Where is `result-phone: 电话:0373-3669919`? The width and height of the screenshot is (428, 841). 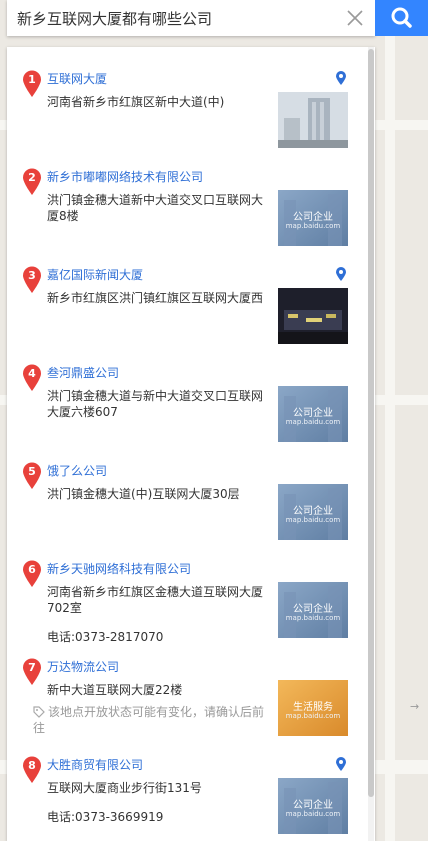 result-phone: 电话:0373-3669919 is located at coordinates (105, 817).